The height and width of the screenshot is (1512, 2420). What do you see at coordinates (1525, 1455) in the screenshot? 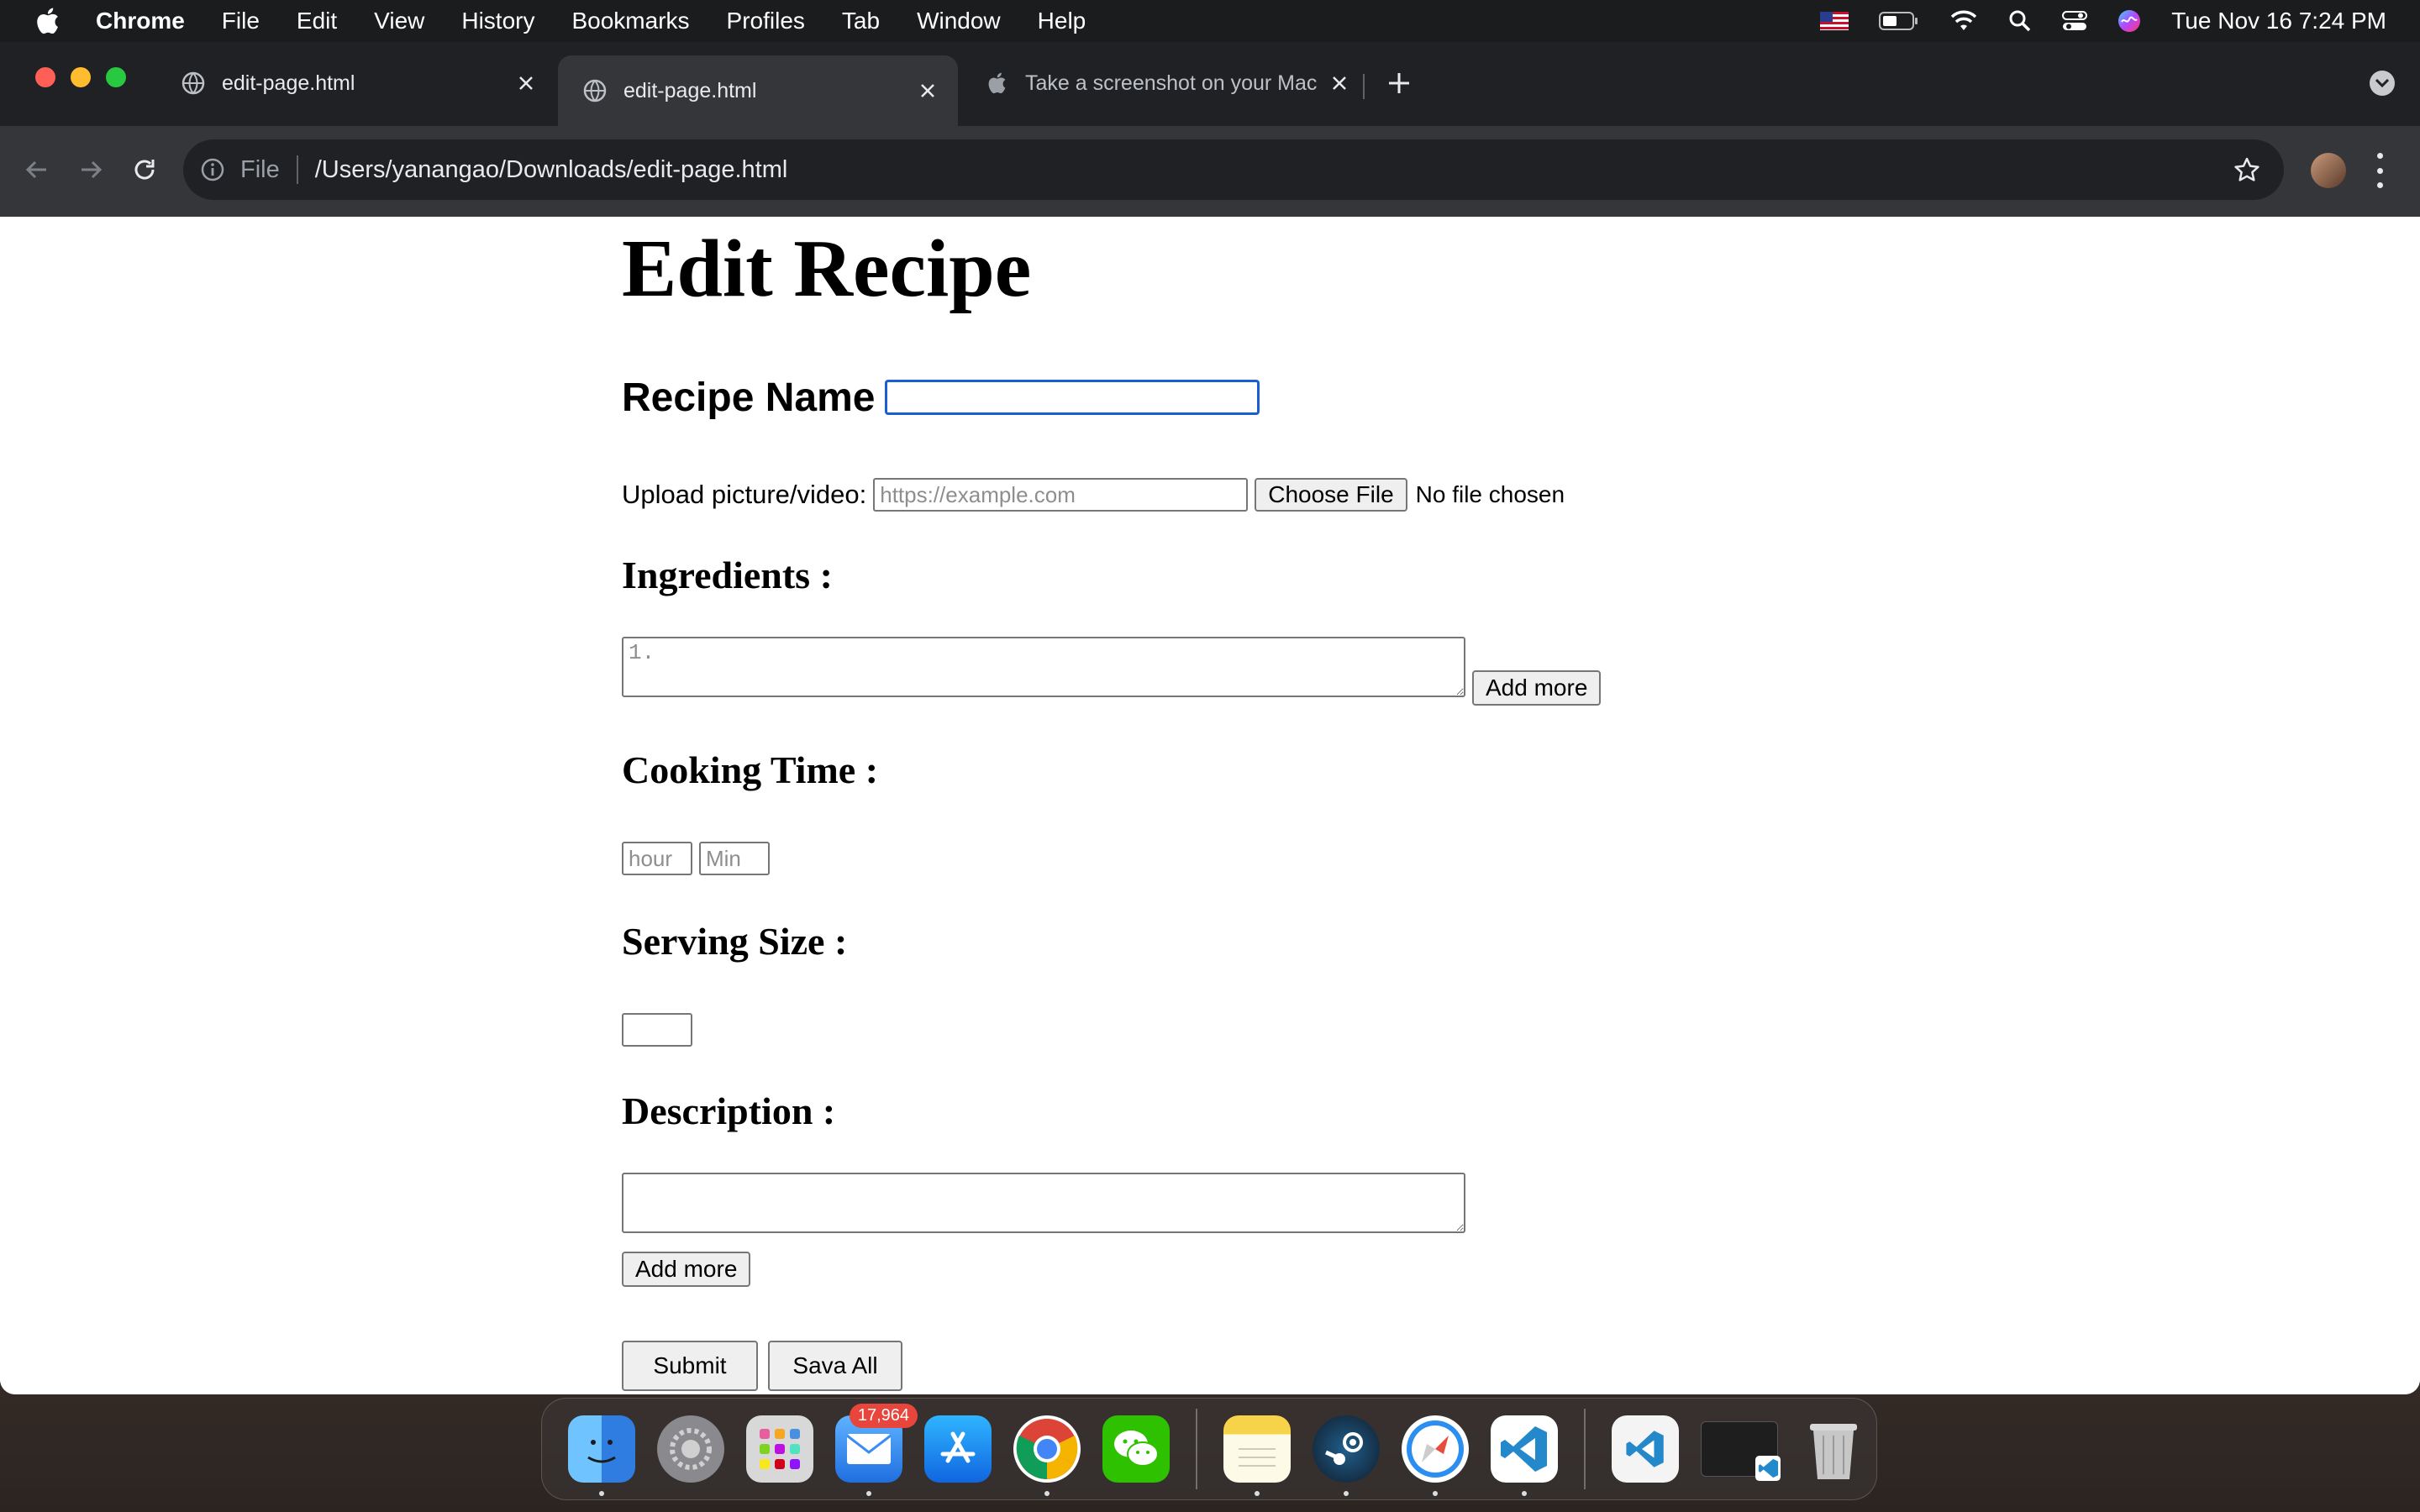
I see `vscode-icon` at bounding box center [1525, 1455].